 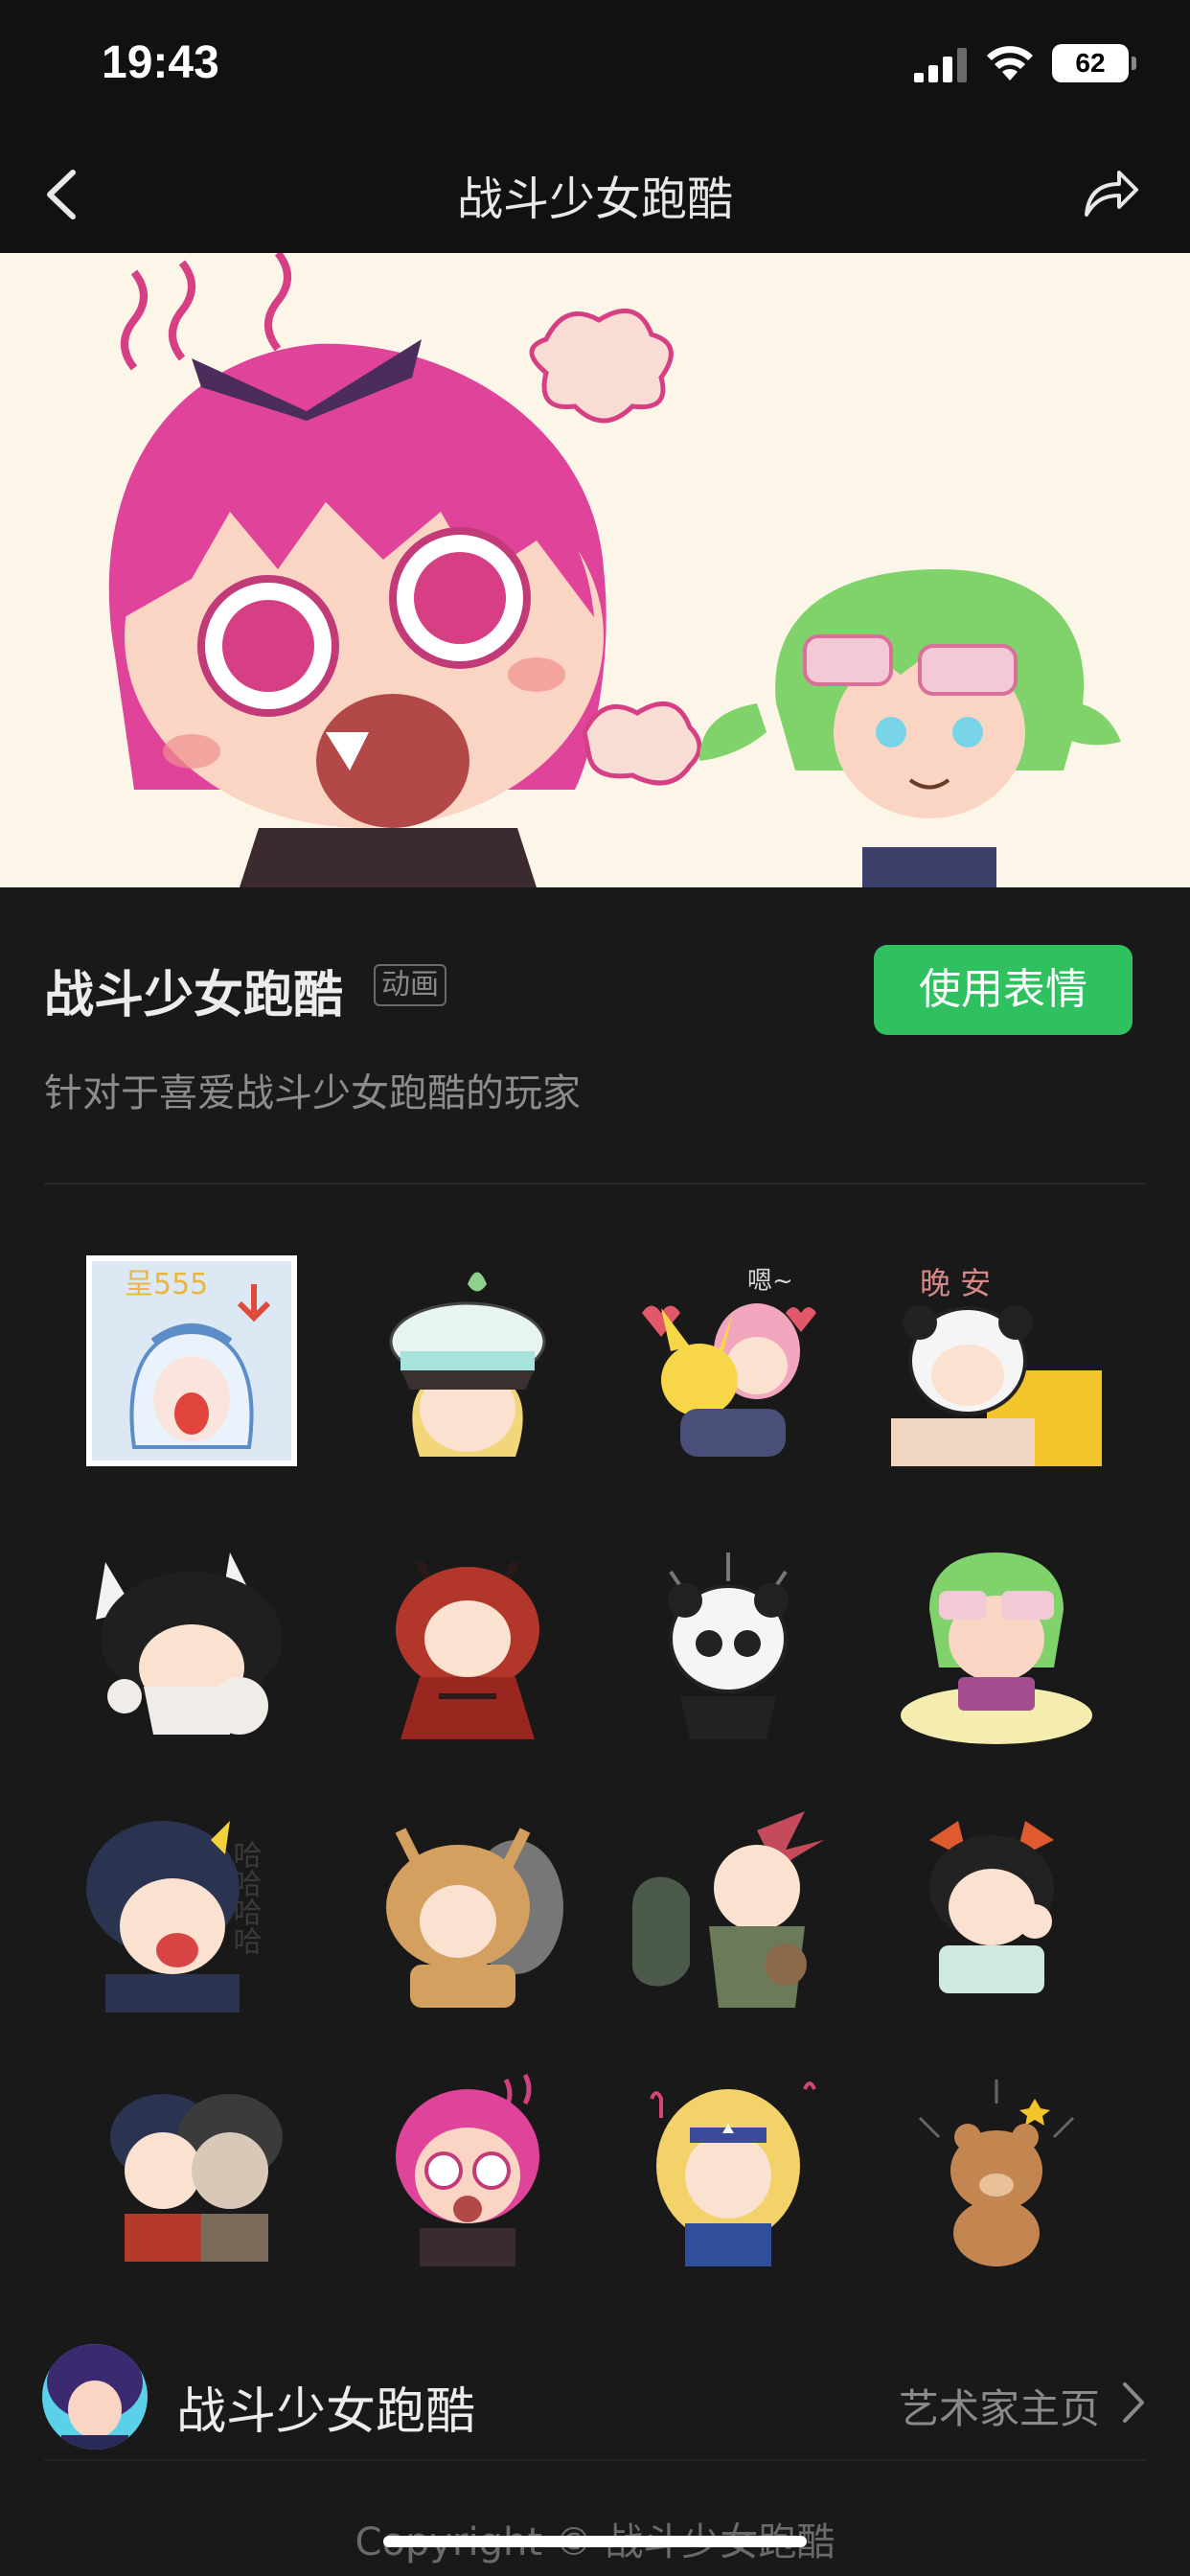 I want to click on avatar, so click(x=95, y=2397).